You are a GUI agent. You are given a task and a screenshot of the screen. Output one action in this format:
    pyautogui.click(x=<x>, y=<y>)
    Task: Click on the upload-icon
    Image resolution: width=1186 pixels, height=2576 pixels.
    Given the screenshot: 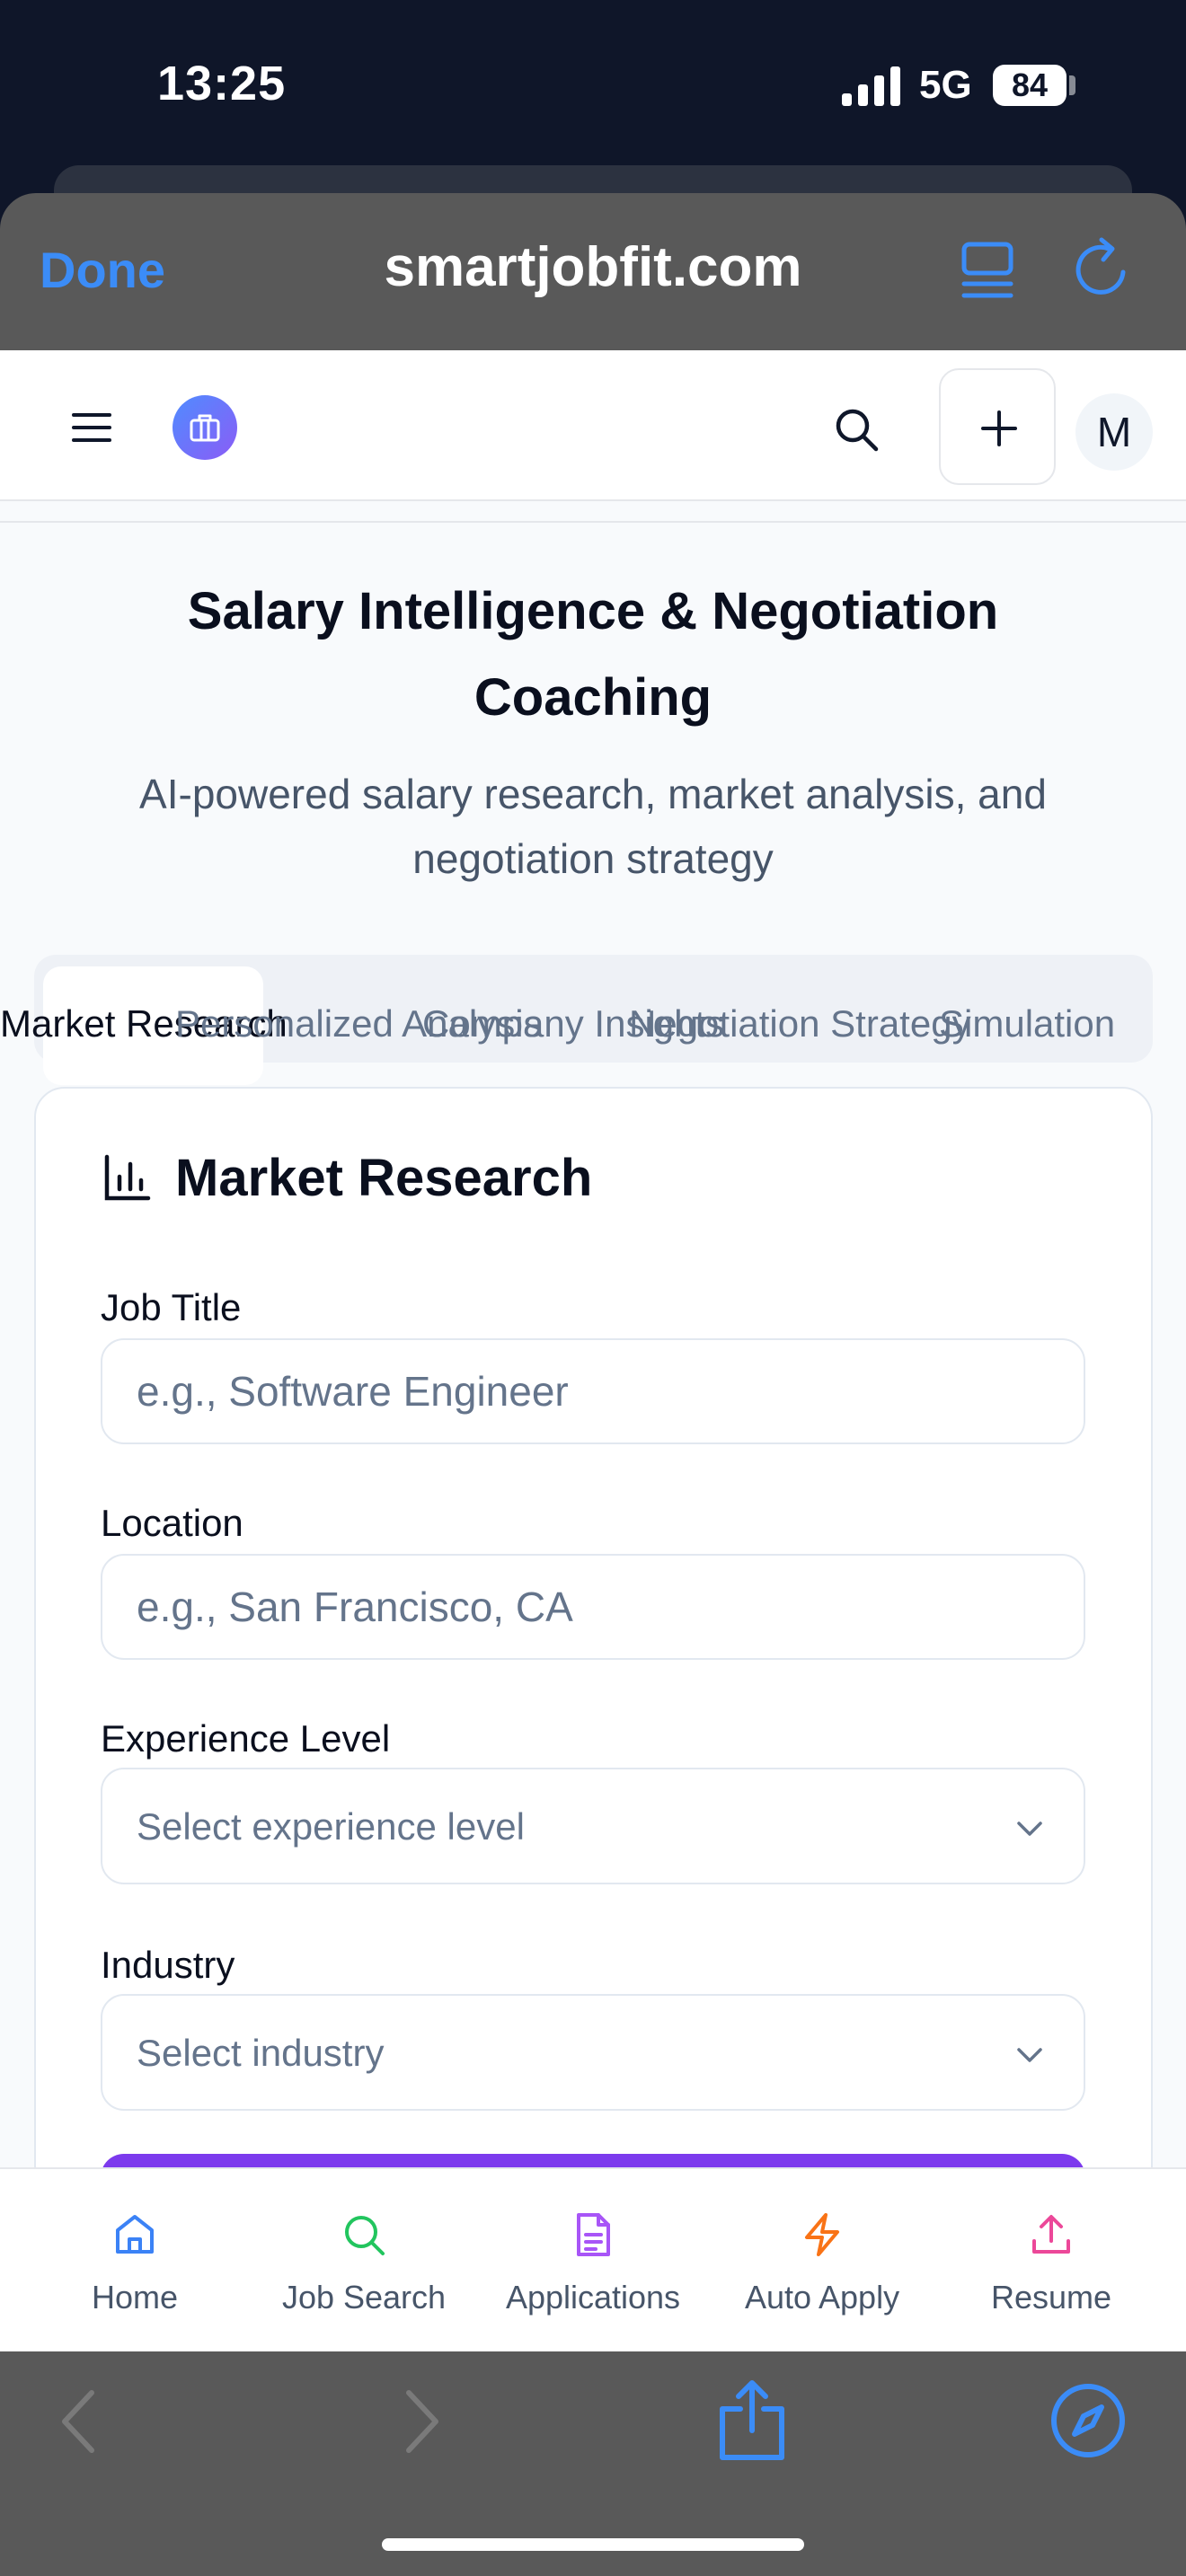 What is the action you would take?
    pyautogui.click(x=1051, y=2234)
    